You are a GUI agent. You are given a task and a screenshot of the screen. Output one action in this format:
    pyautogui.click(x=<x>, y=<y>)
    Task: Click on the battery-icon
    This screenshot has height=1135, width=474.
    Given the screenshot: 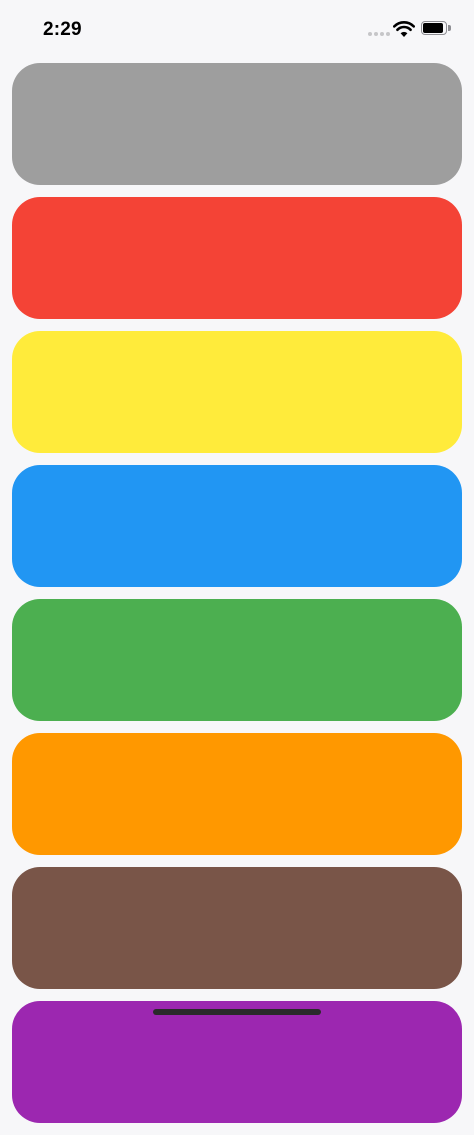 What is the action you would take?
    pyautogui.click(x=437, y=29)
    